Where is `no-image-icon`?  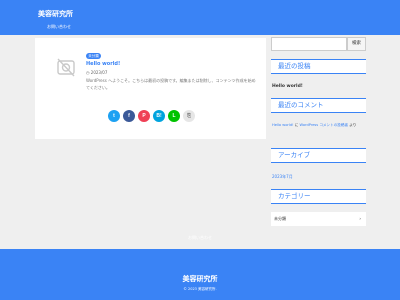
no-image-icon is located at coordinates (66, 67).